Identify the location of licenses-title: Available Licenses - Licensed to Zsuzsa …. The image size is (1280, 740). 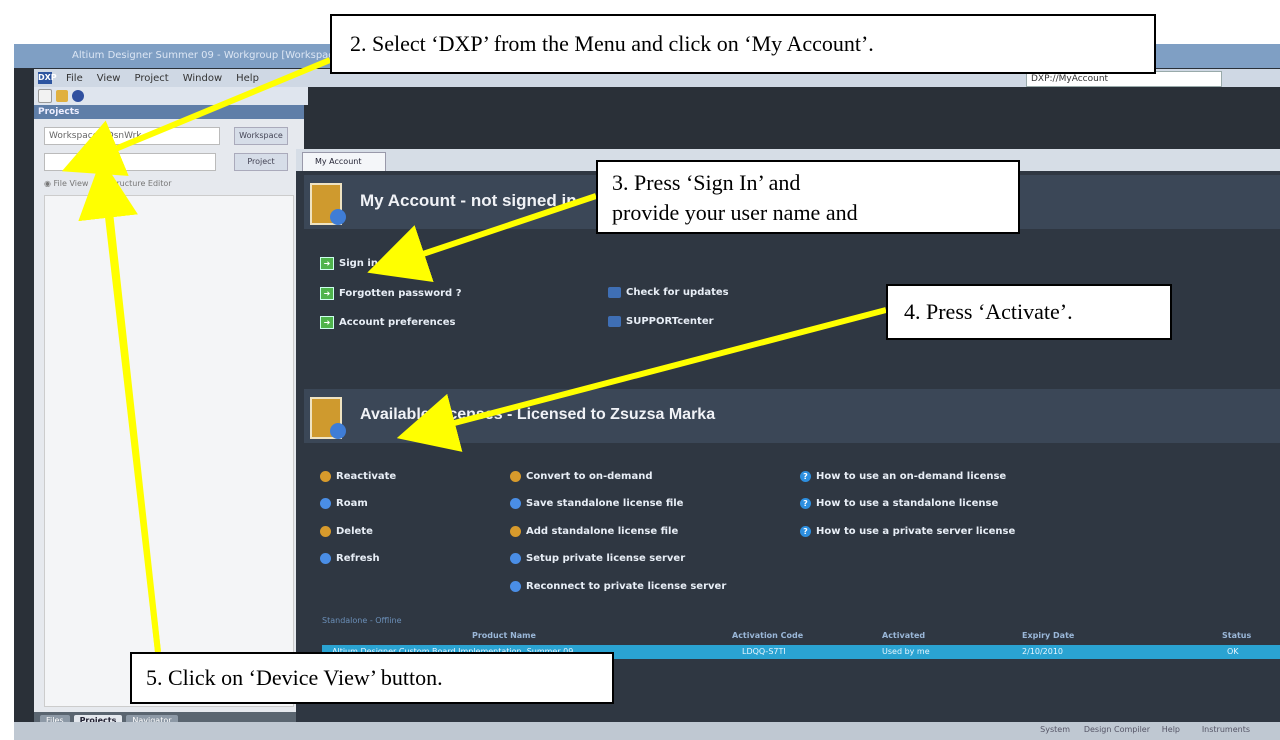
(538, 414).